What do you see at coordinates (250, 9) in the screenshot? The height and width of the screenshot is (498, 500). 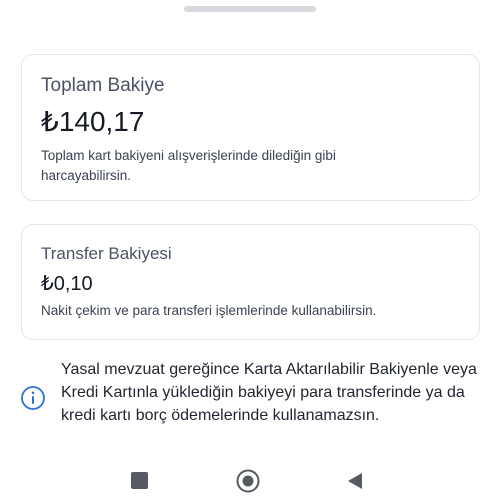 I see `sheet-drag-handle` at bounding box center [250, 9].